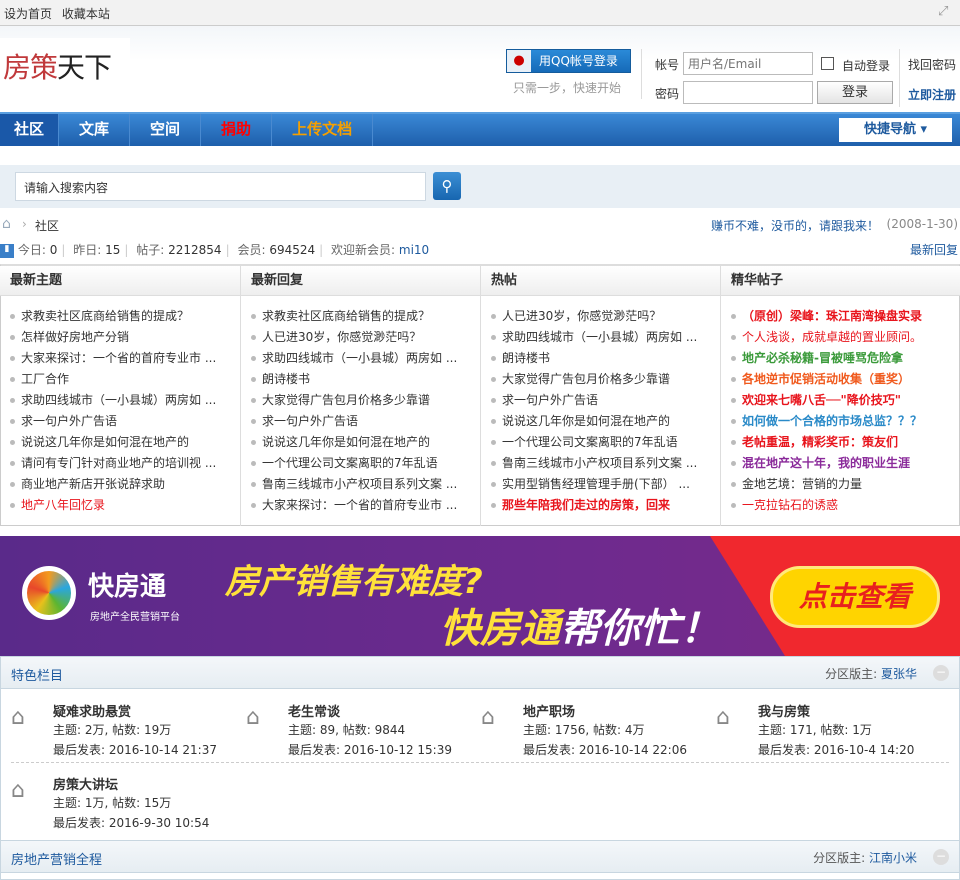  Describe the element at coordinates (47, 225) in the screenshot. I see `breadcrumb-current: 社区` at that location.